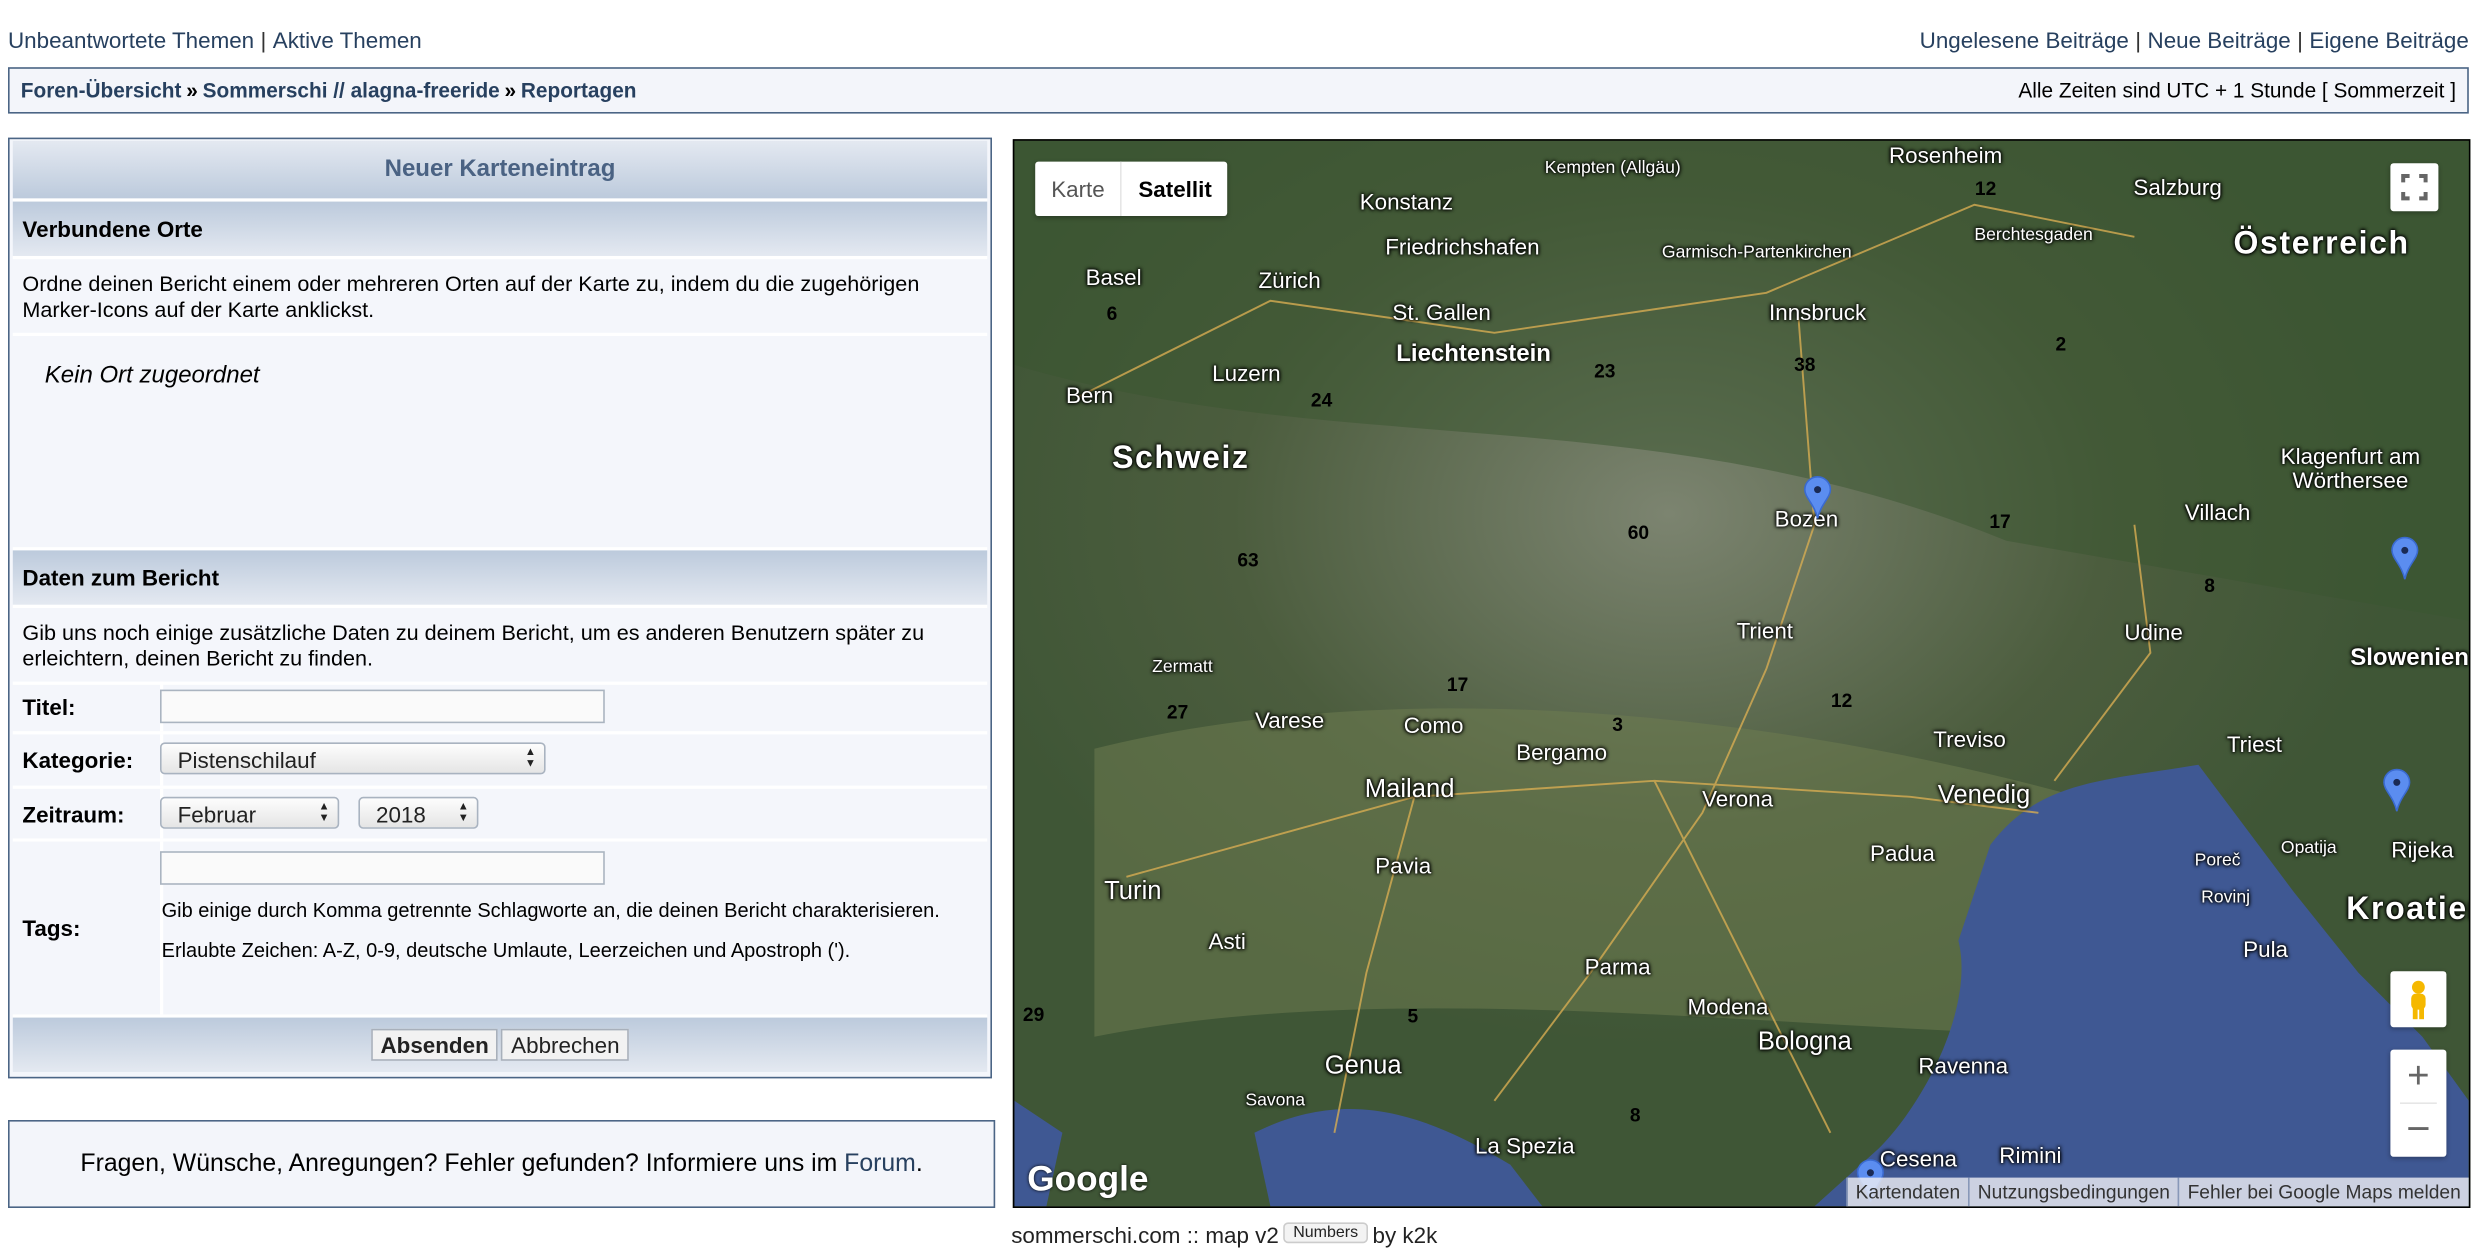  What do you see at coordinates (1433, 725) in the screenshot?
I see `place-label: Como` at bounding box center [1433, 725].